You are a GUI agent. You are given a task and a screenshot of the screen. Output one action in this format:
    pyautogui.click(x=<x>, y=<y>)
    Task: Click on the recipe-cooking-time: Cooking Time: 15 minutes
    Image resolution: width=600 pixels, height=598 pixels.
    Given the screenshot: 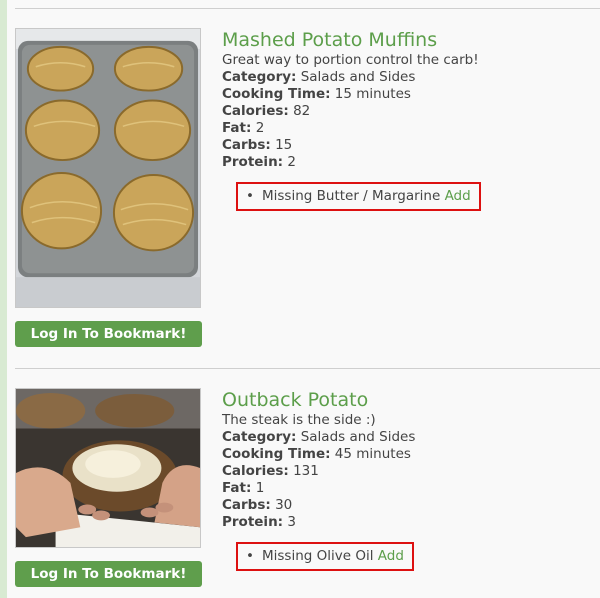 What is the action you would take?
    pyautogui.click(x=316, y=94)
    